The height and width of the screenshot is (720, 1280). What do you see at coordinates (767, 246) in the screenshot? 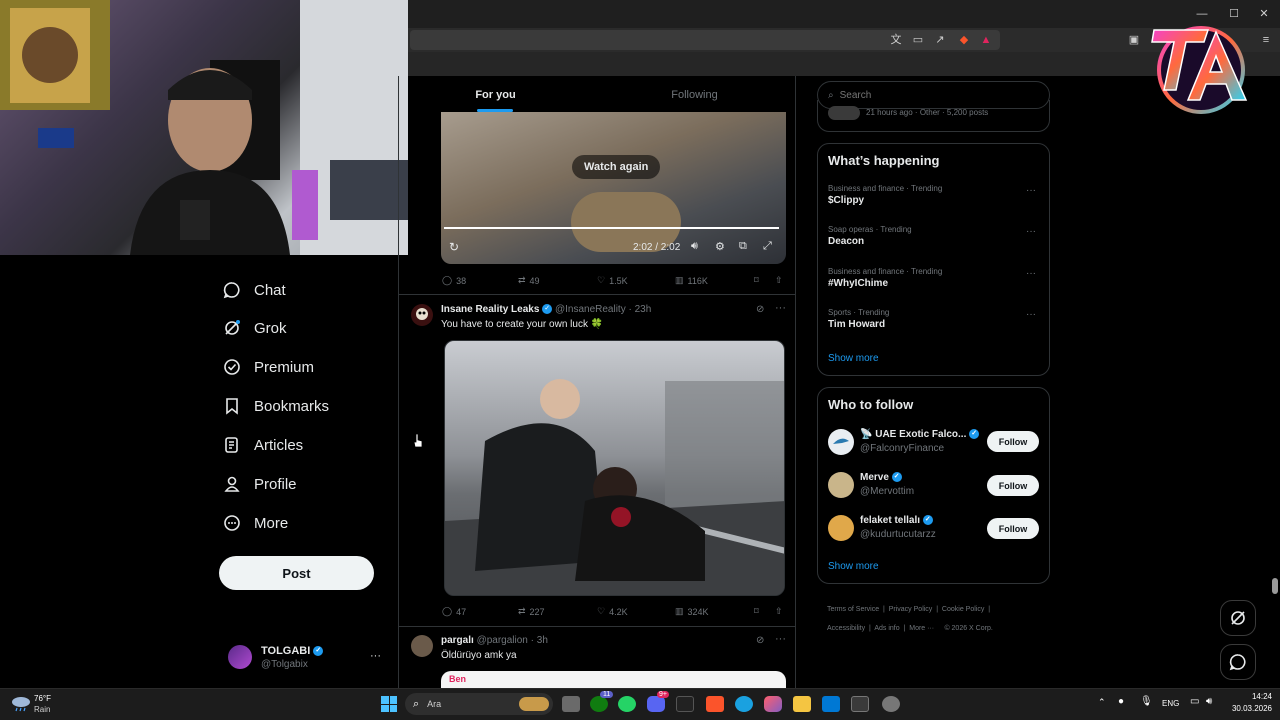
I see `fullscreen-icon: ⤢` at bounding box center [767, 246].